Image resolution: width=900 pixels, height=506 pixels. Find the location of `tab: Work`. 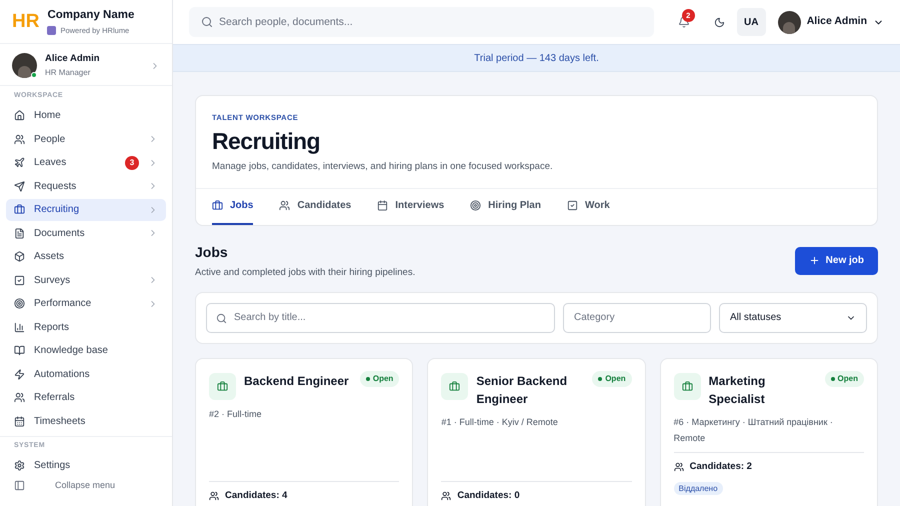

tab: Work is located at coordinates (588, 206).